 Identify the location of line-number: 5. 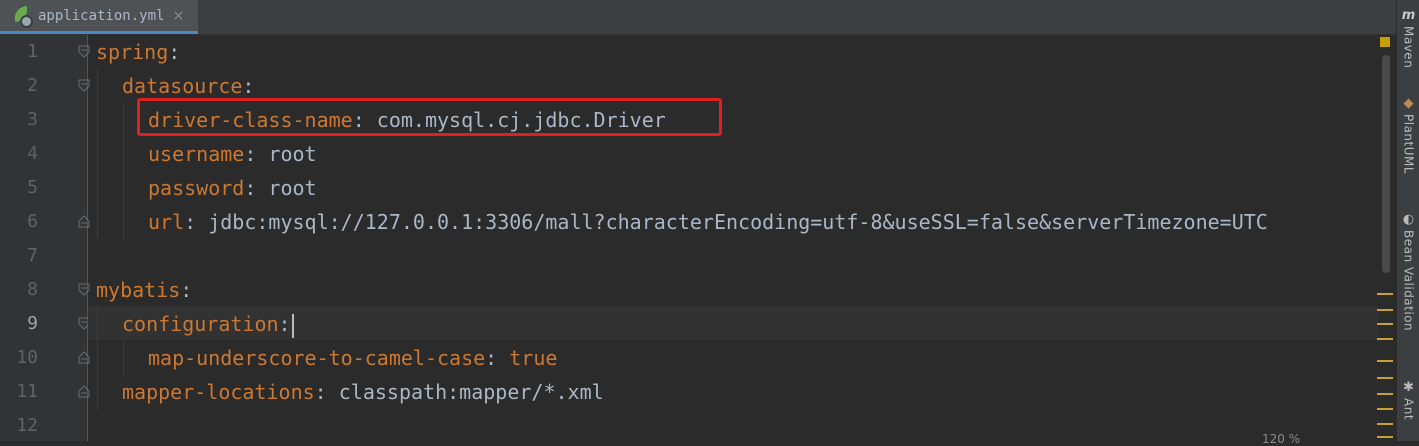
(32, 187).